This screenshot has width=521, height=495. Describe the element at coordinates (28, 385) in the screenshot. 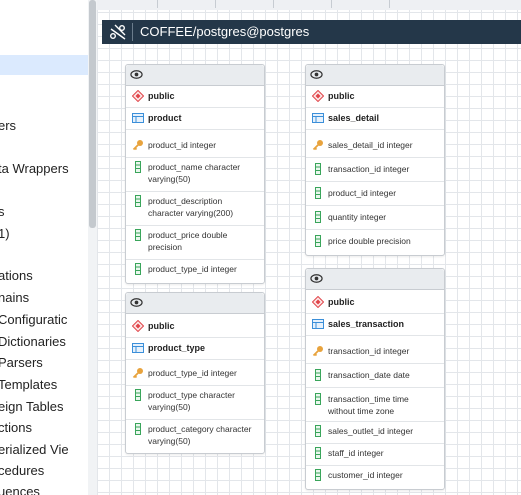

I see `tree-item: Templates` at that location.